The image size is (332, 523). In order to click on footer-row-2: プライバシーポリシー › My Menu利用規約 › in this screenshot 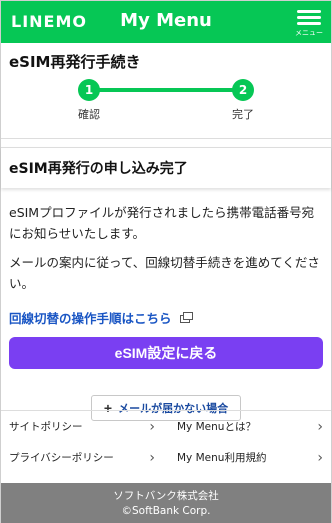, I will do `click(166, 457)`.